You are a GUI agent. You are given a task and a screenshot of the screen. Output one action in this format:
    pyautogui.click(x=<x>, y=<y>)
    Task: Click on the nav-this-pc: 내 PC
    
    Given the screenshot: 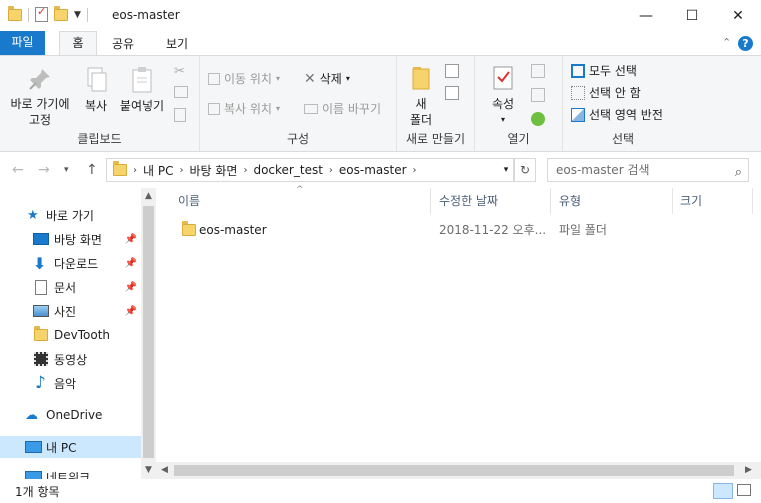 What is the action you would take?
    pyautogui.click(x=70, y=447)
    